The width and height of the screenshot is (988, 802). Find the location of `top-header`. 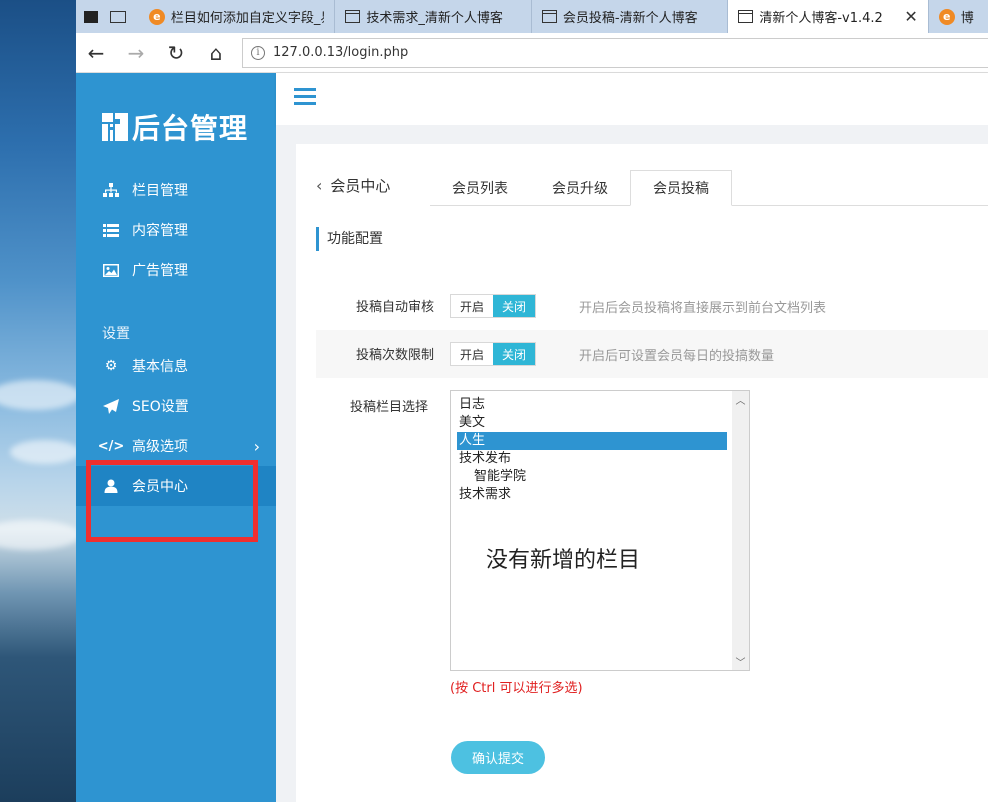

top-header is located at coordinates (632, 99).